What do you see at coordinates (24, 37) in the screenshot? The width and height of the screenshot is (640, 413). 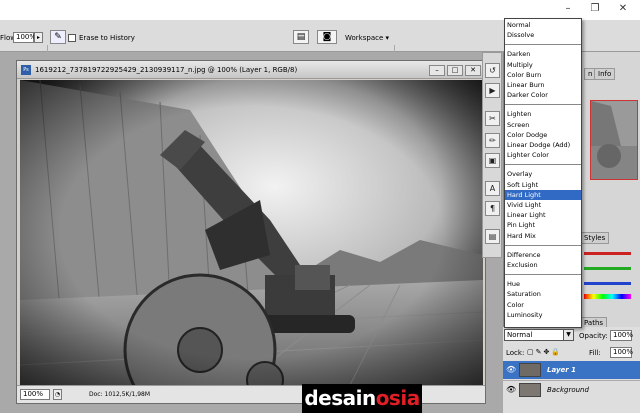 I see `flow-input: 100%` at bounding box center [24, 37].